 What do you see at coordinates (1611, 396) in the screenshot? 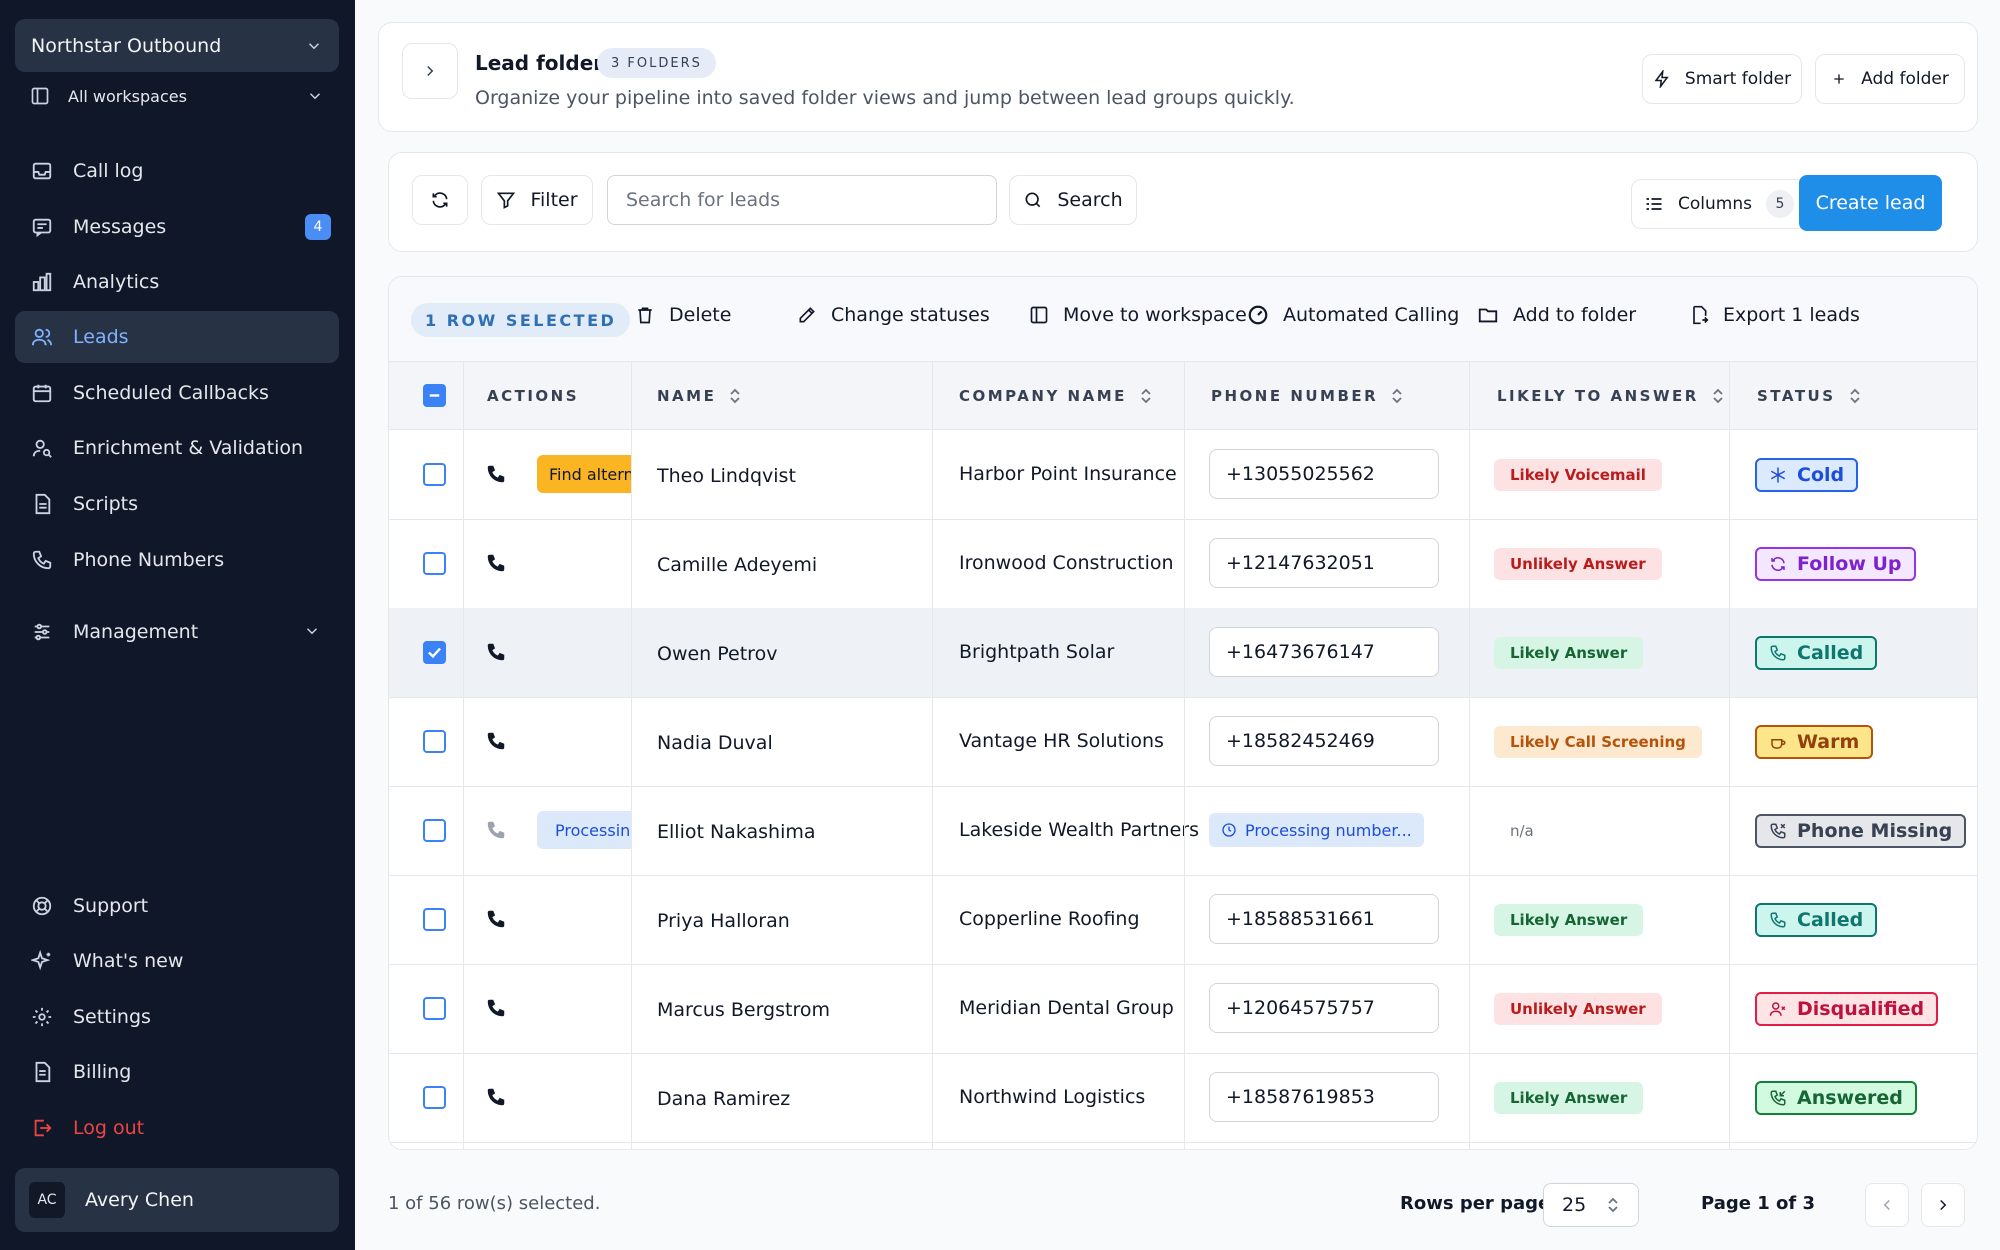
I see `column-header-likely: LIKELY TO ANSWER` at bounding box center [1611, 396].